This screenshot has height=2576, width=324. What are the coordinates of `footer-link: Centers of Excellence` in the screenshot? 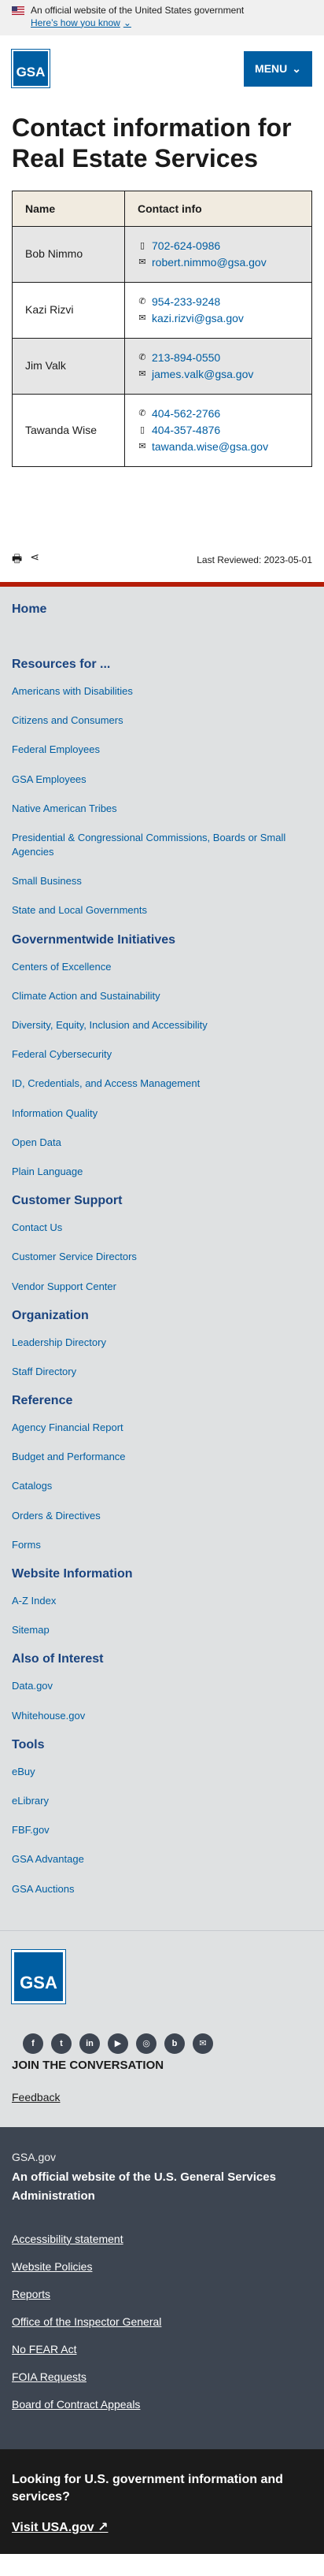 It's located at (162, 967).